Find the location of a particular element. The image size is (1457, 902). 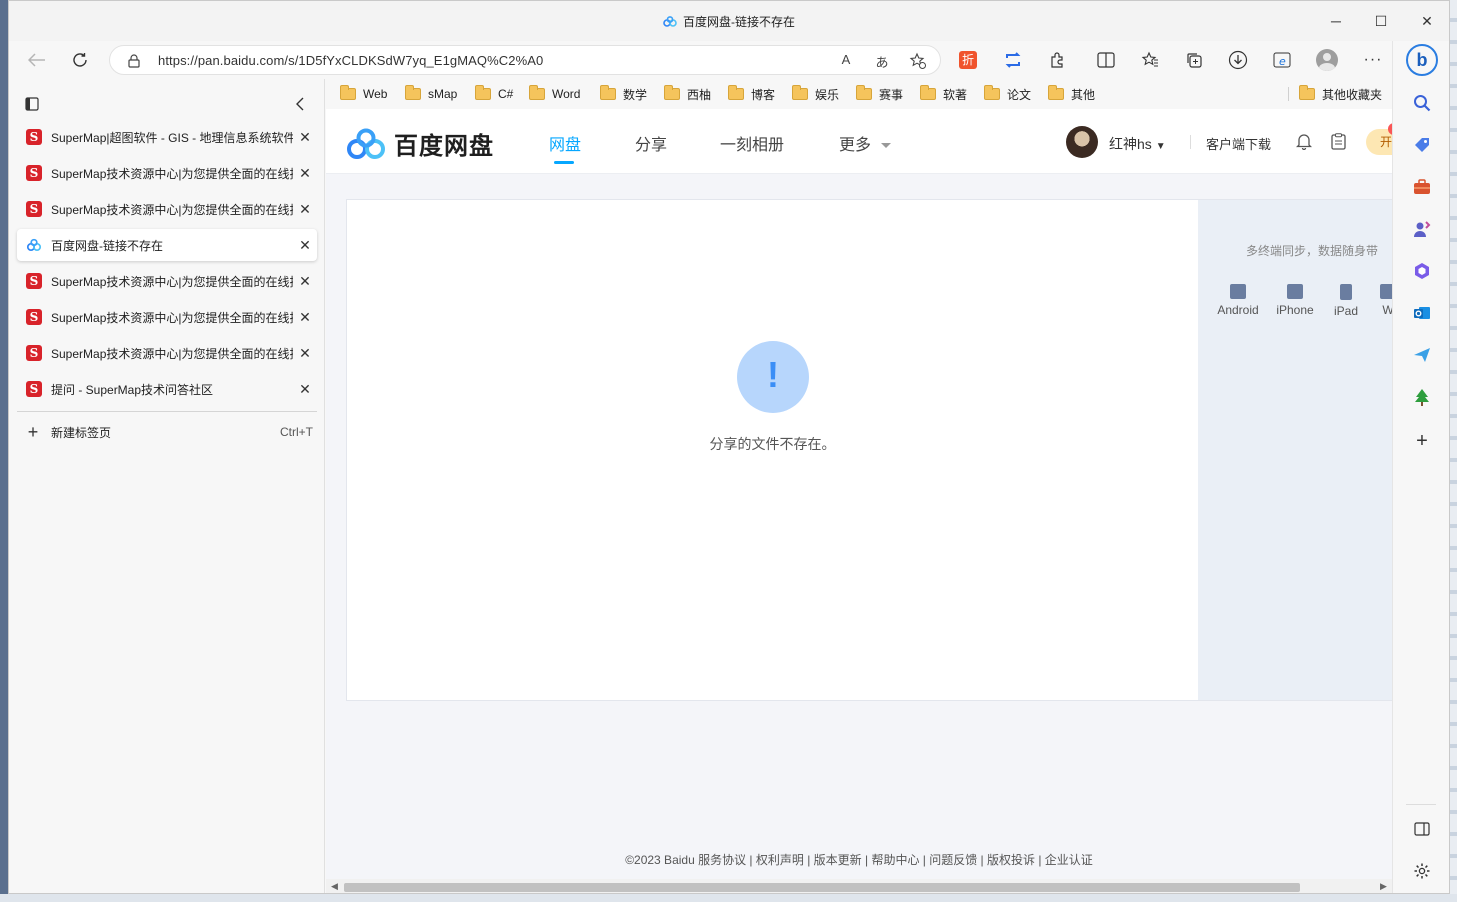

bookmark-blog: 博客 is located at coordinates (751, 94).